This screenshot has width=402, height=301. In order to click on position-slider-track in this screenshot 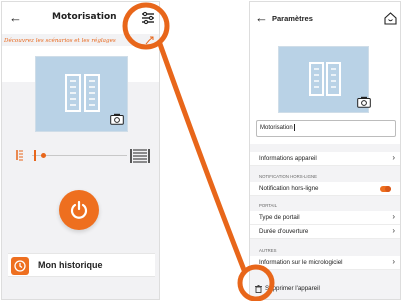, I will do `click(79, 155)`.